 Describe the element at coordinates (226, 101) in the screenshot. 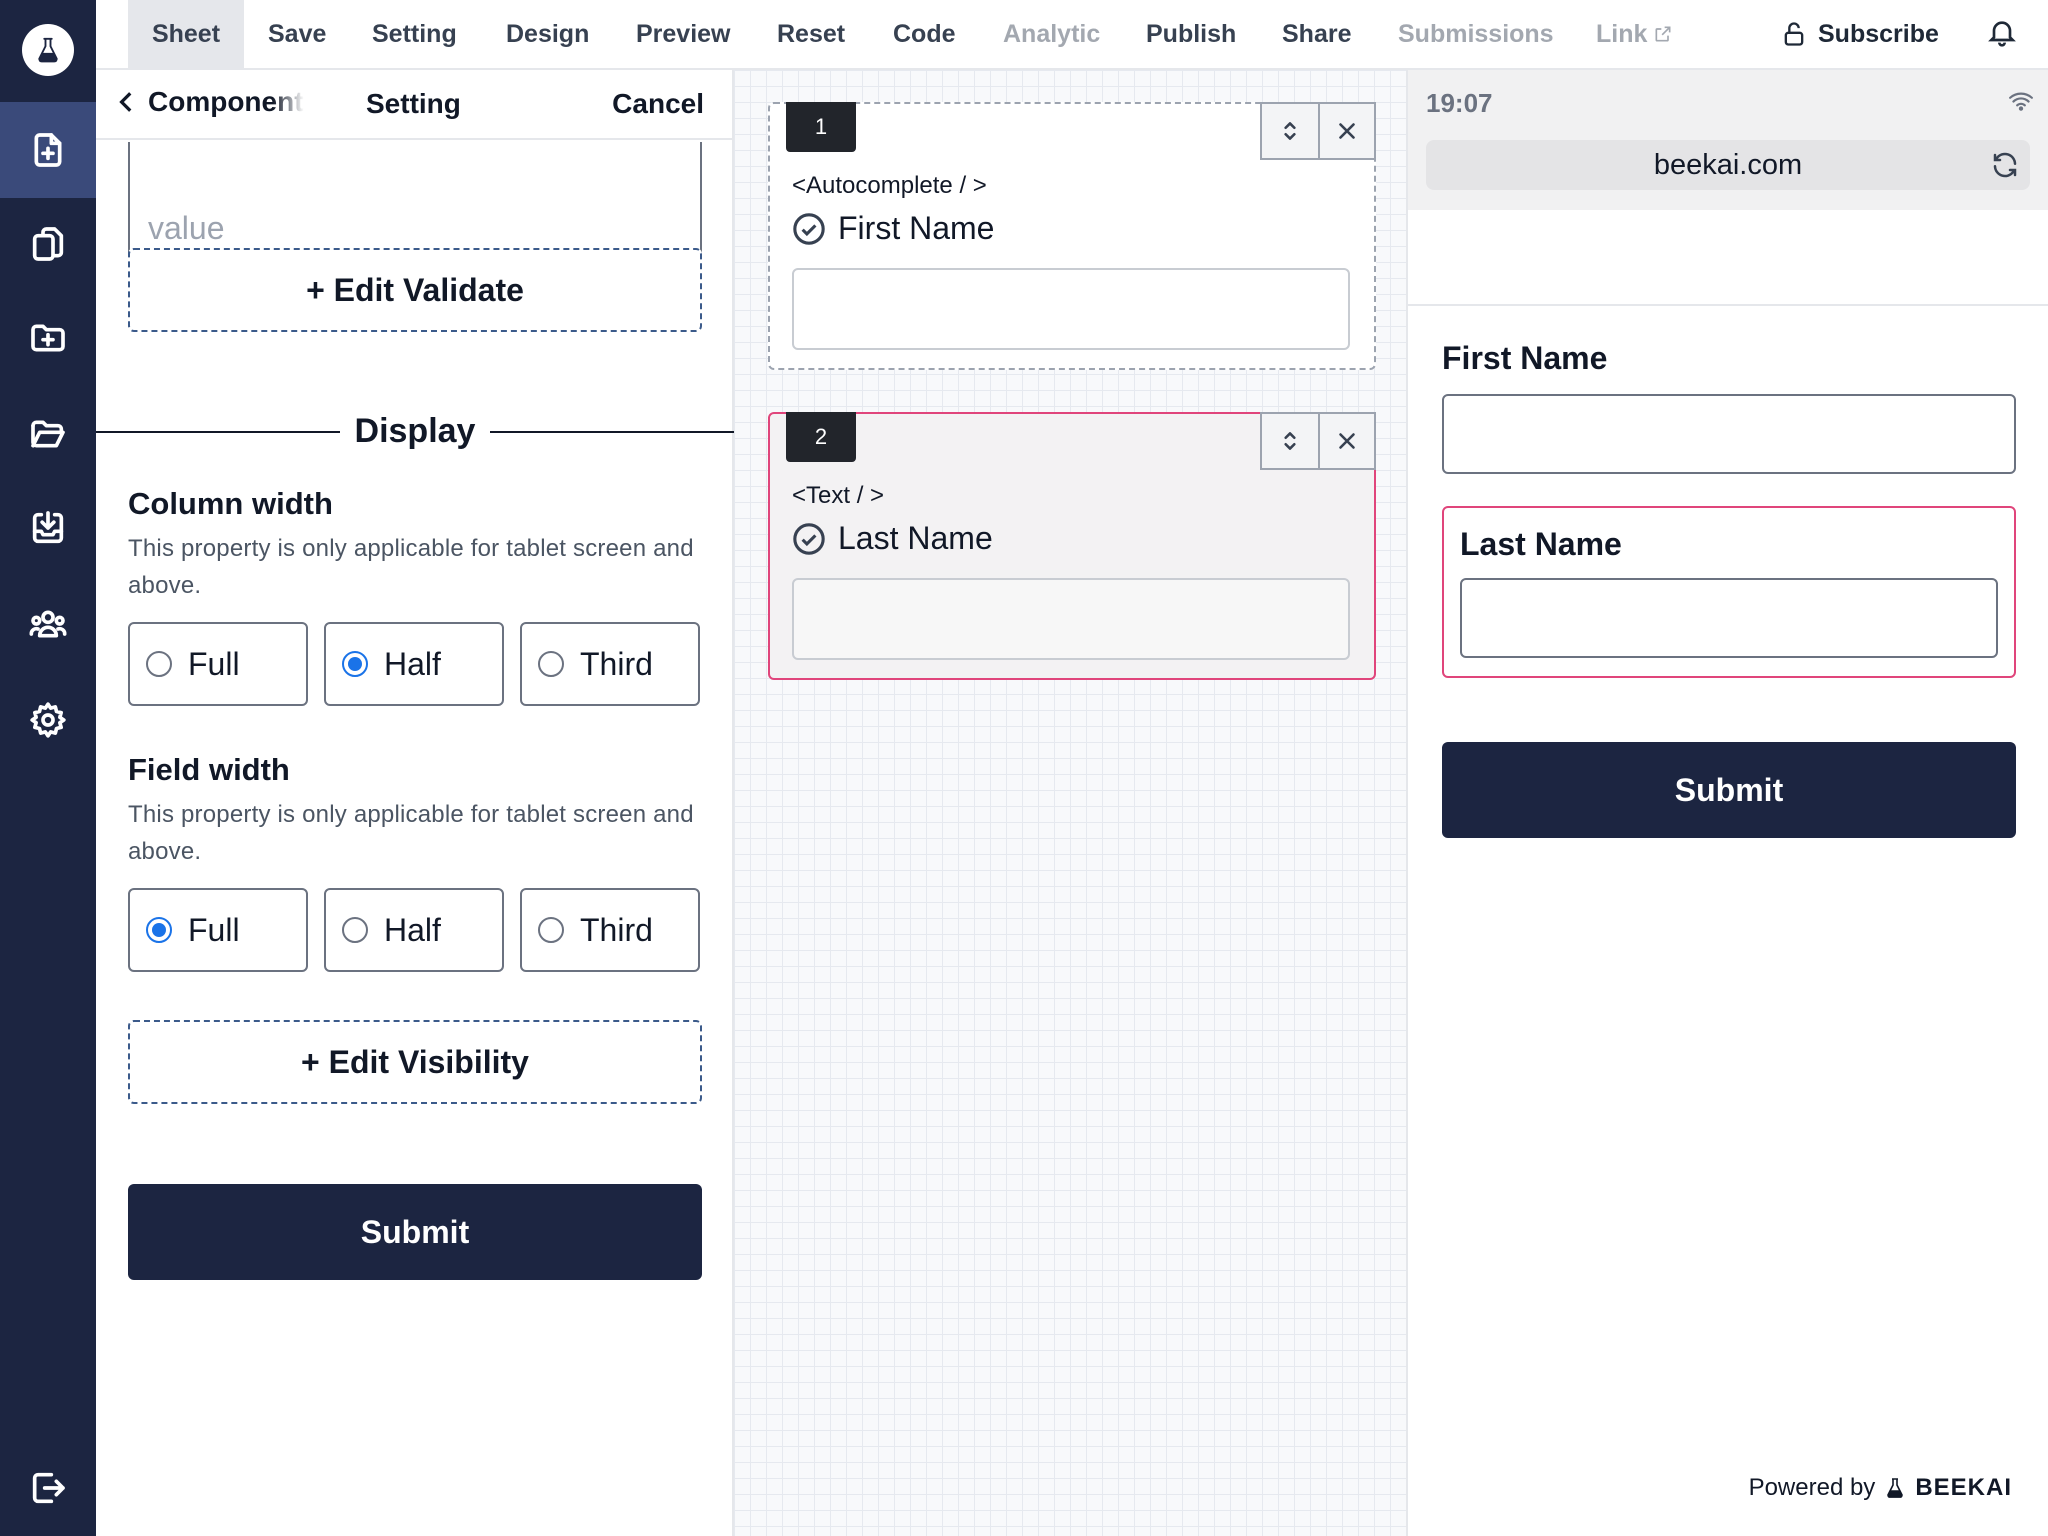

I see `back-label: Component` at that location.